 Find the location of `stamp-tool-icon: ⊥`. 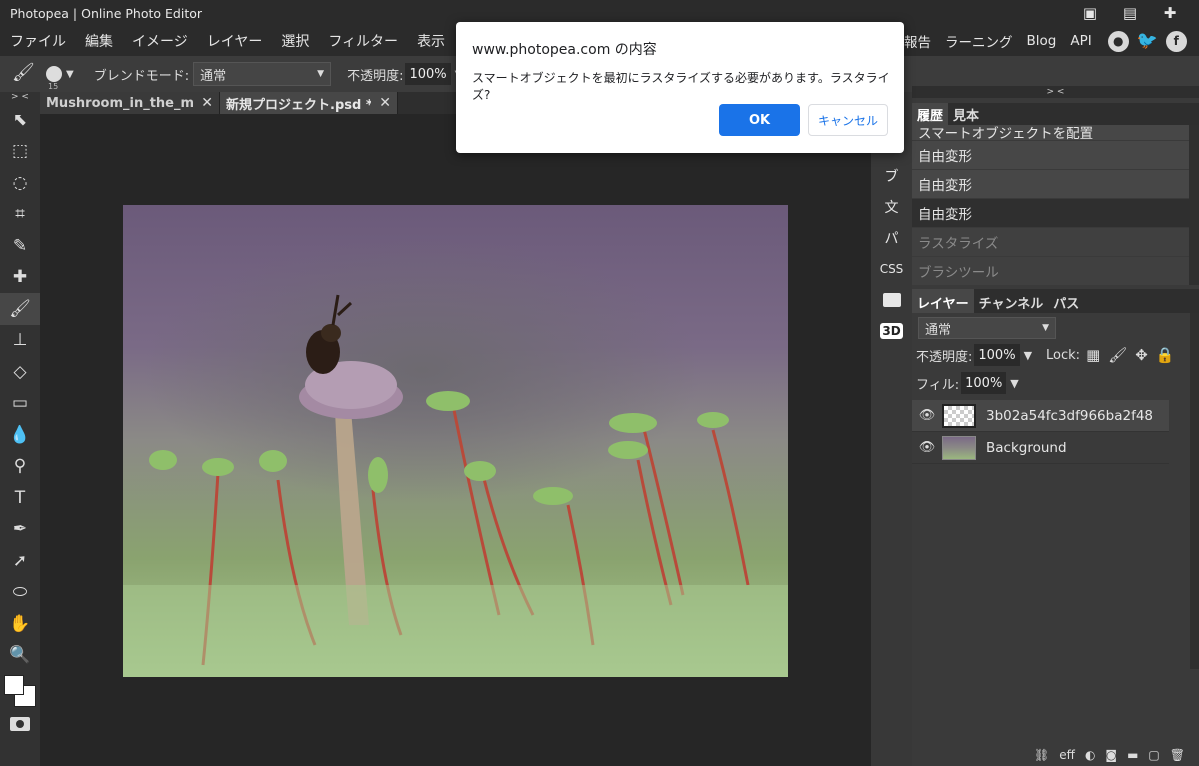

stamp-tool-icon: ⊥ is located at coordinates (20, 341).